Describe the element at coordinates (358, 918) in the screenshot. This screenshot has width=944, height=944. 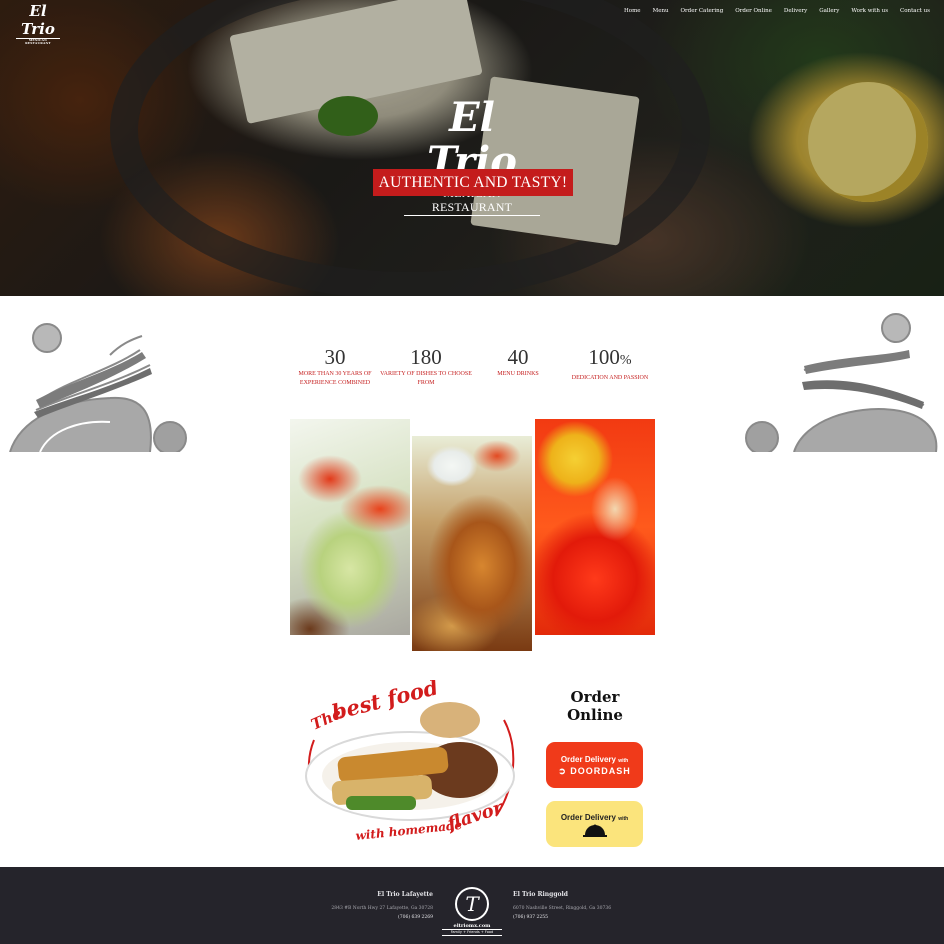
I see `lafayette-phone: (706) 639 2269` at that location.